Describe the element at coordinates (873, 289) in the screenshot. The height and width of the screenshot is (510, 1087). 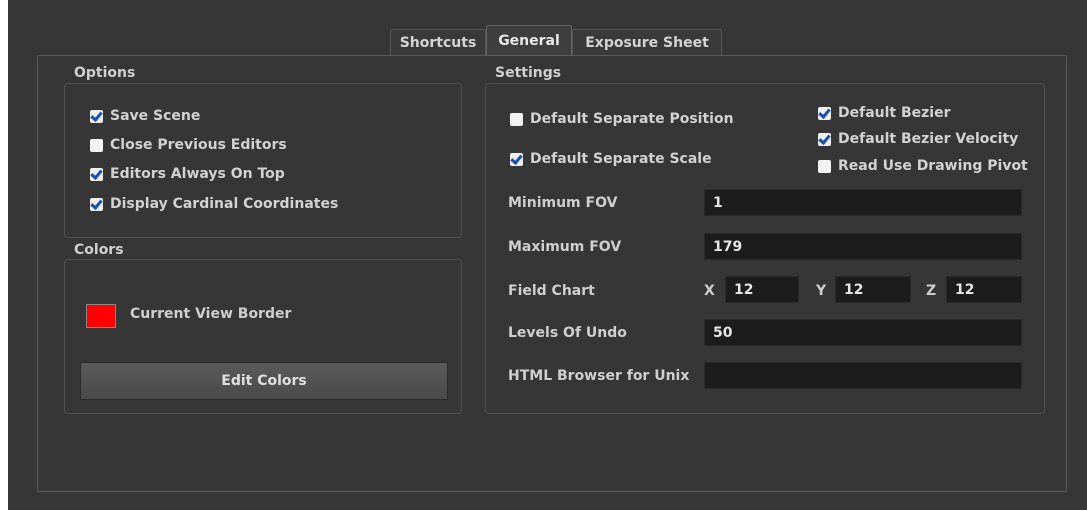
I see `field-chart-y-field: 12` at that location.